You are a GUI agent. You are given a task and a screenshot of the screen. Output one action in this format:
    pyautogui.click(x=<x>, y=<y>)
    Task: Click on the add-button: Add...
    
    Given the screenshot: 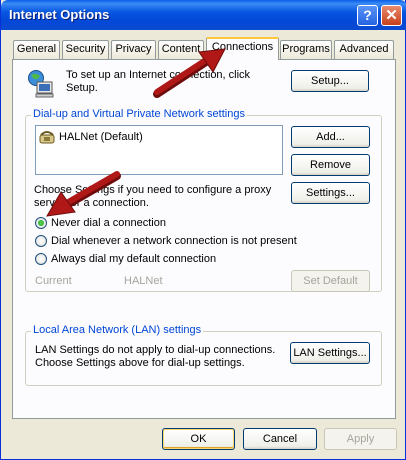 What is the action you would take?
    pyautogui.click(x=330, y=137)
    